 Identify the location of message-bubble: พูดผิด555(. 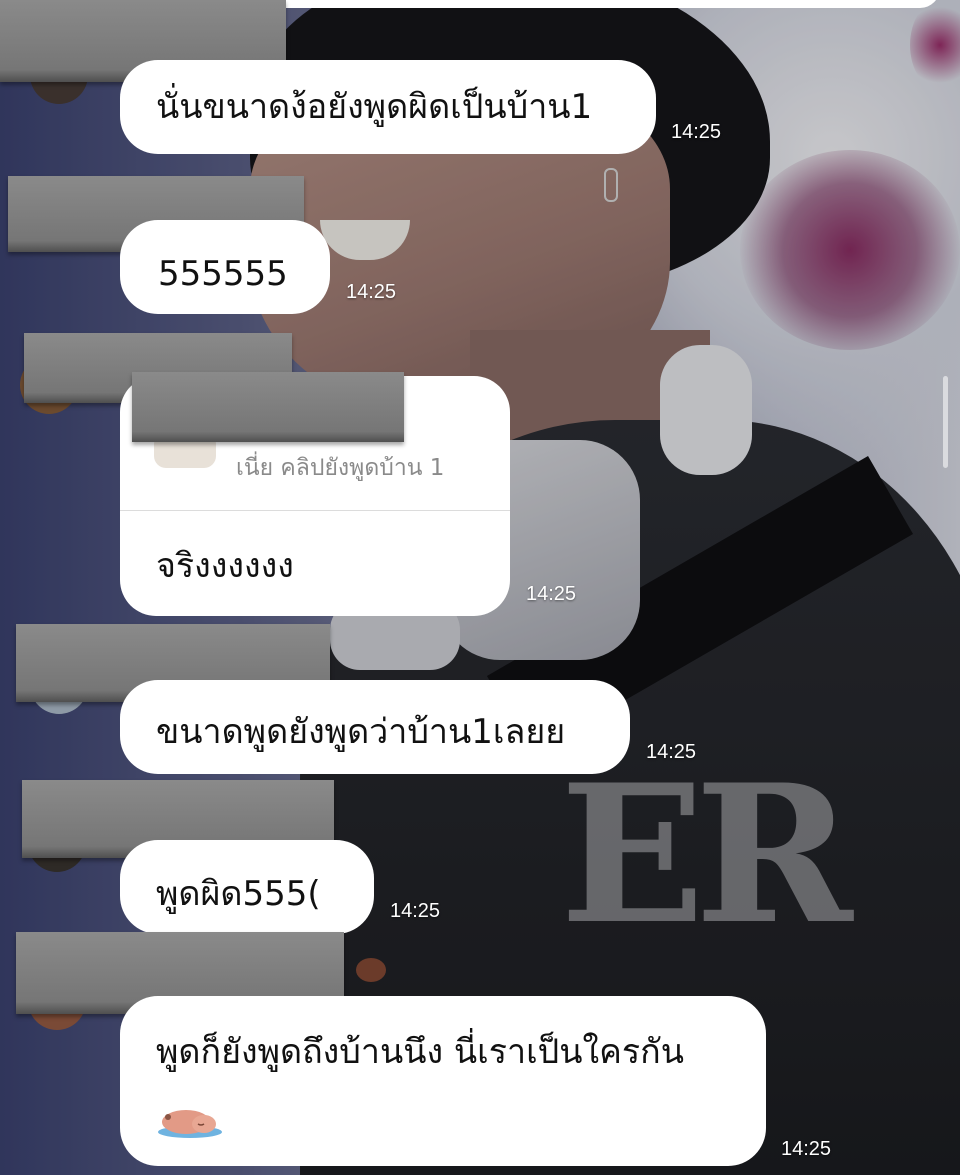
(247, 887).